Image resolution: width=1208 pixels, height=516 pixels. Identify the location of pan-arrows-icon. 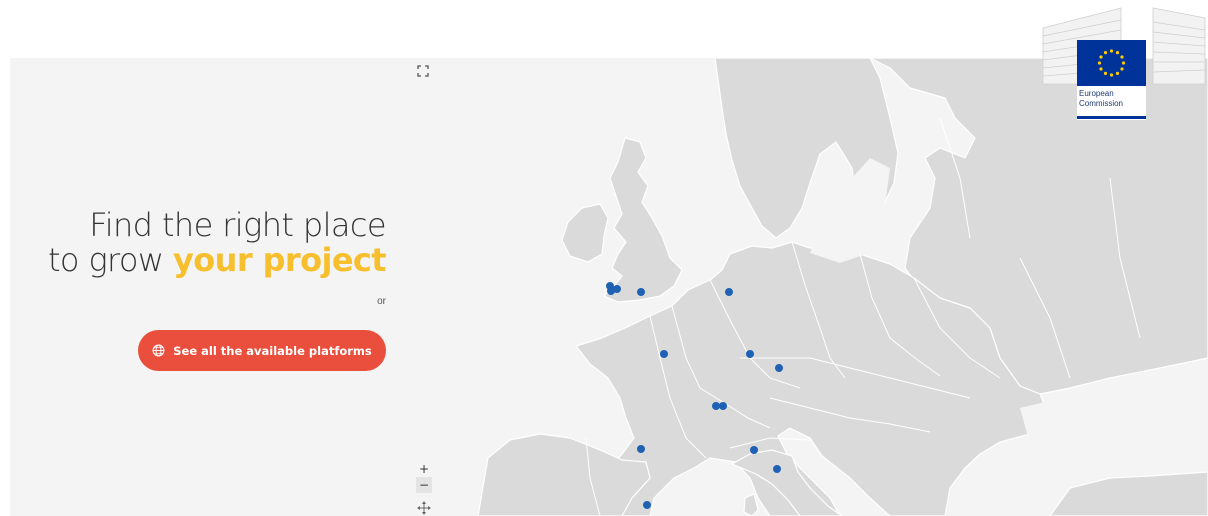
(424, 508).